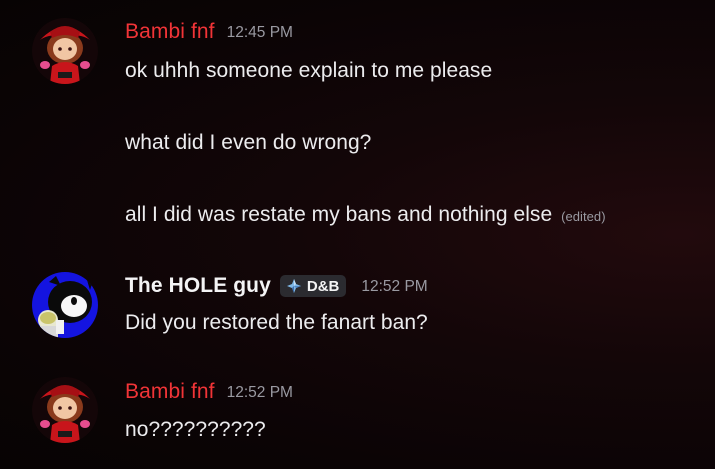  What do you see at coordinates (198, 286) in the screenshot?
I see `author-name: The HOLE guy` at bounding box center [198, 286].